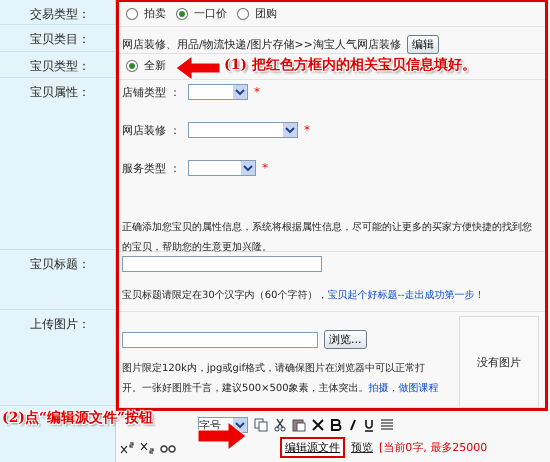  What do you see at coordinates (78, 418) in the screenshot?
I see `annotation-text: (2)点“编辑源文件”按钮` at bounding box center [78, 418].